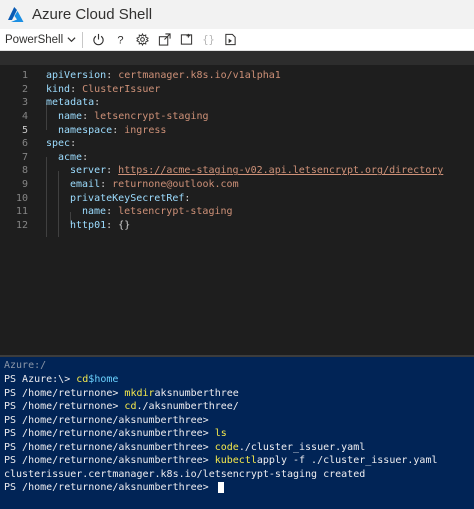  What do you see at coordinates (88, 171) in the screenshot?
I see `yaml-key: server` at bounding box center [88, 171].